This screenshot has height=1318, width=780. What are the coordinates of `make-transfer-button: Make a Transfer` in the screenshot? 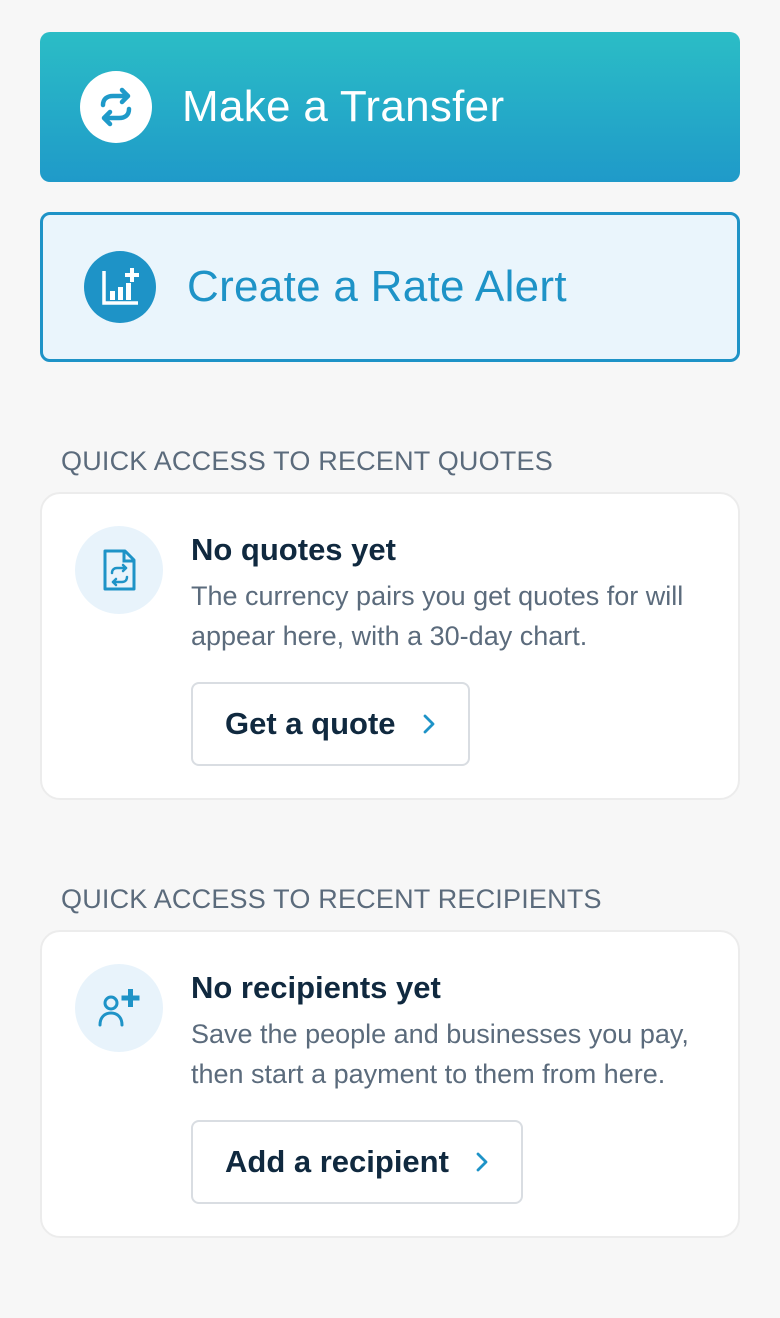 It's located at (390, 107).